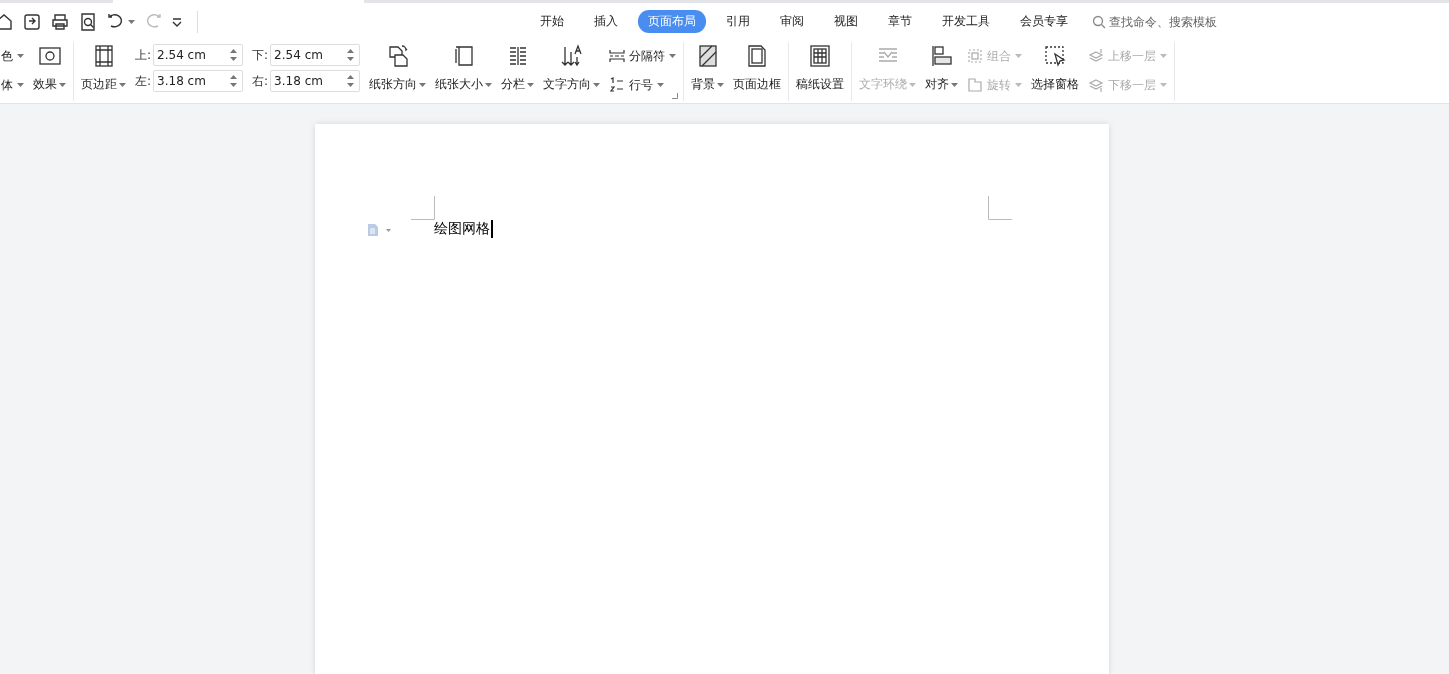 This screenshot has height=674, width=1449. Describe the element at coordinates (738, 21) in the screenshot. I see `ribbon-tab: 引用` at that location.